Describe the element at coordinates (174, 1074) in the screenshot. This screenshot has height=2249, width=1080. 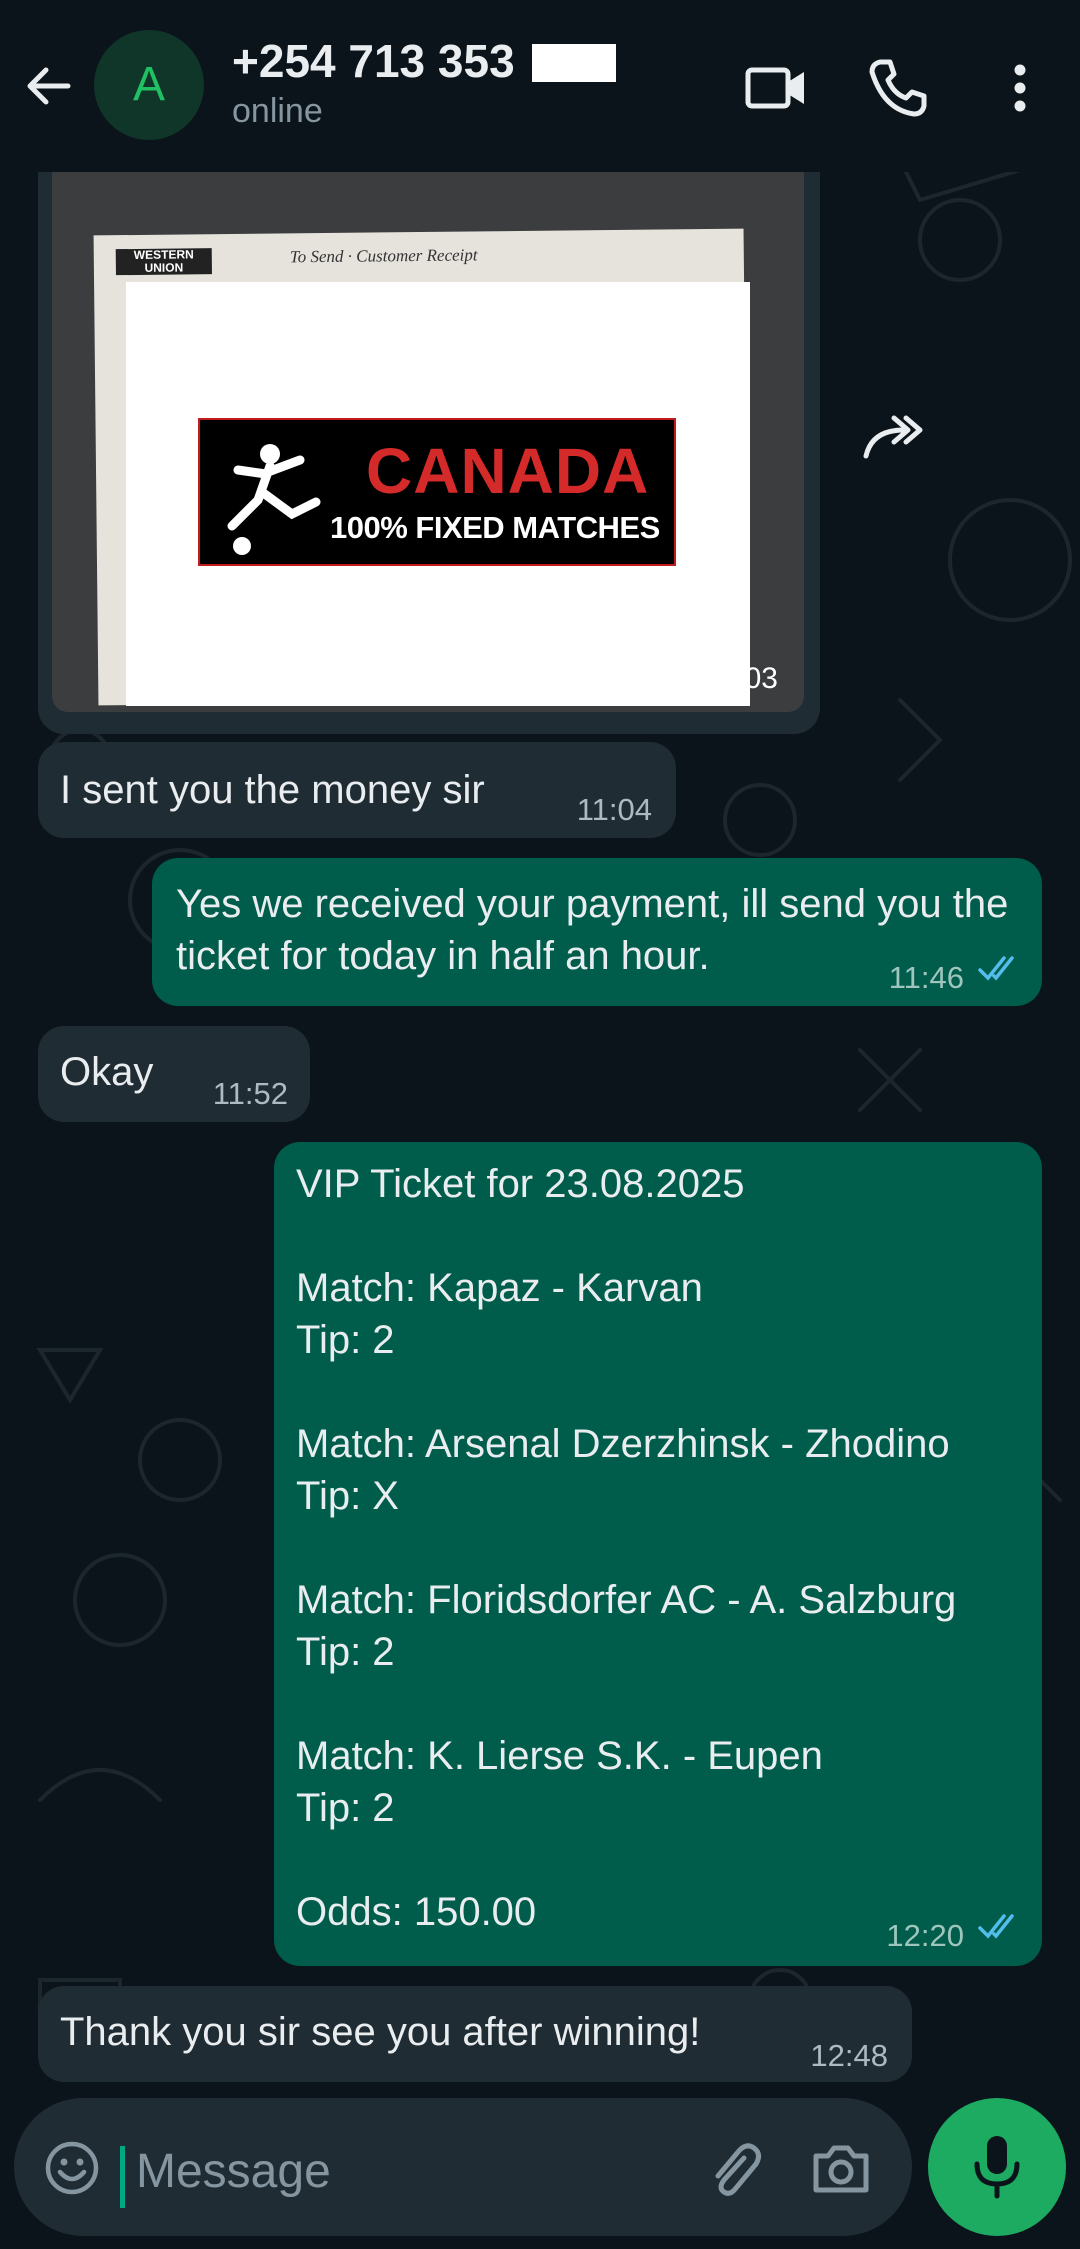
I see `incoming-message: Okay 11:52` at that location.